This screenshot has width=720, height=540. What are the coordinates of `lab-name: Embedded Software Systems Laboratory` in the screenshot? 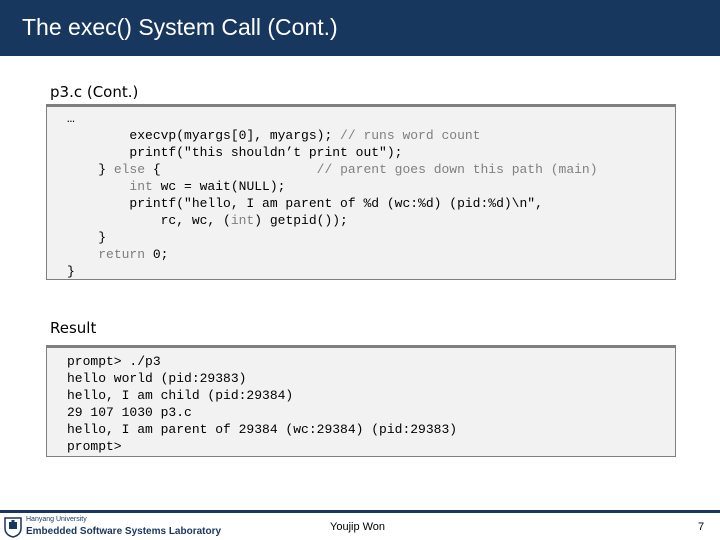 It's located at (124, 531).